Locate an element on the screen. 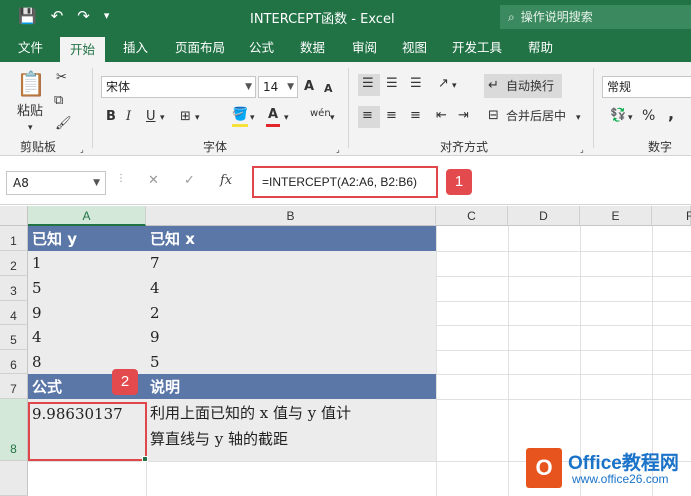  tab-home: 开始 is located at coordinates (83, 49).